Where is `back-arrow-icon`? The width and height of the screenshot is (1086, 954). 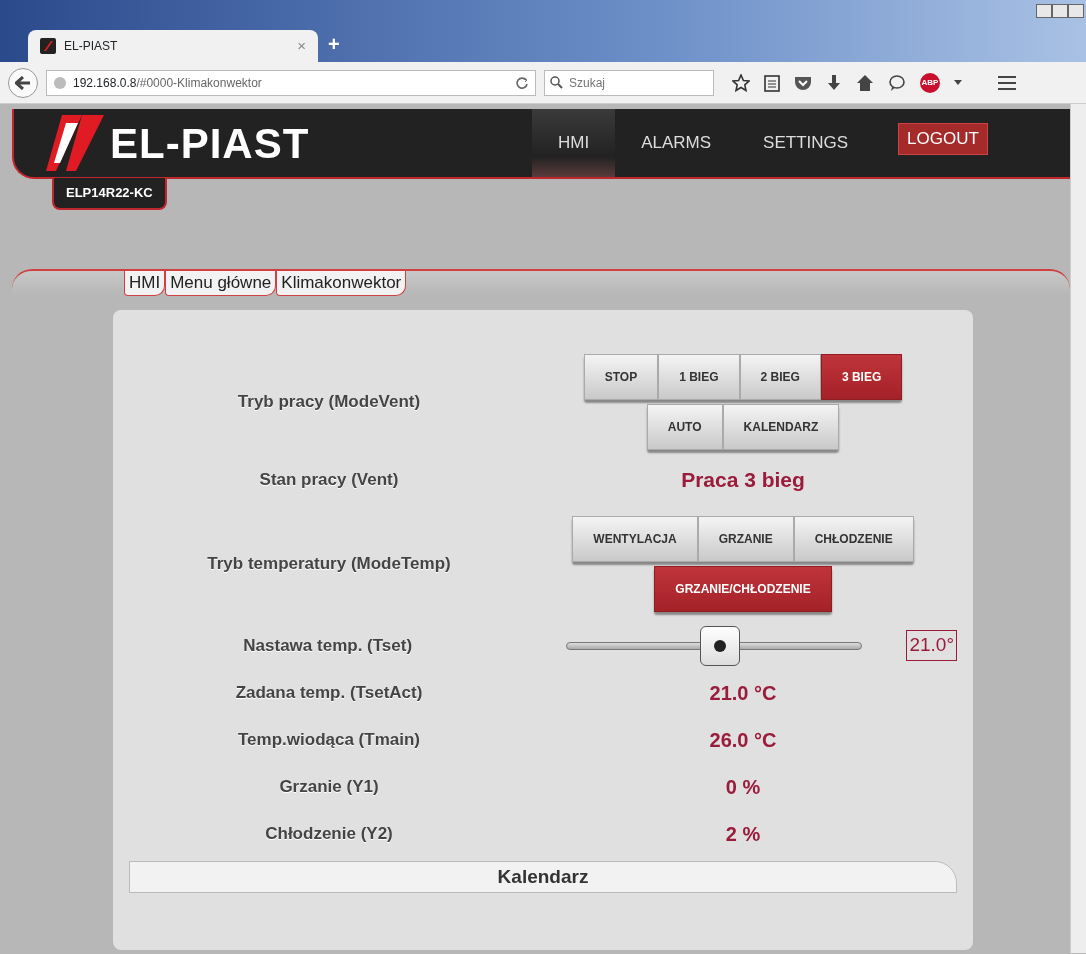
back-arrow-icon is located at coordinates (23, 82).